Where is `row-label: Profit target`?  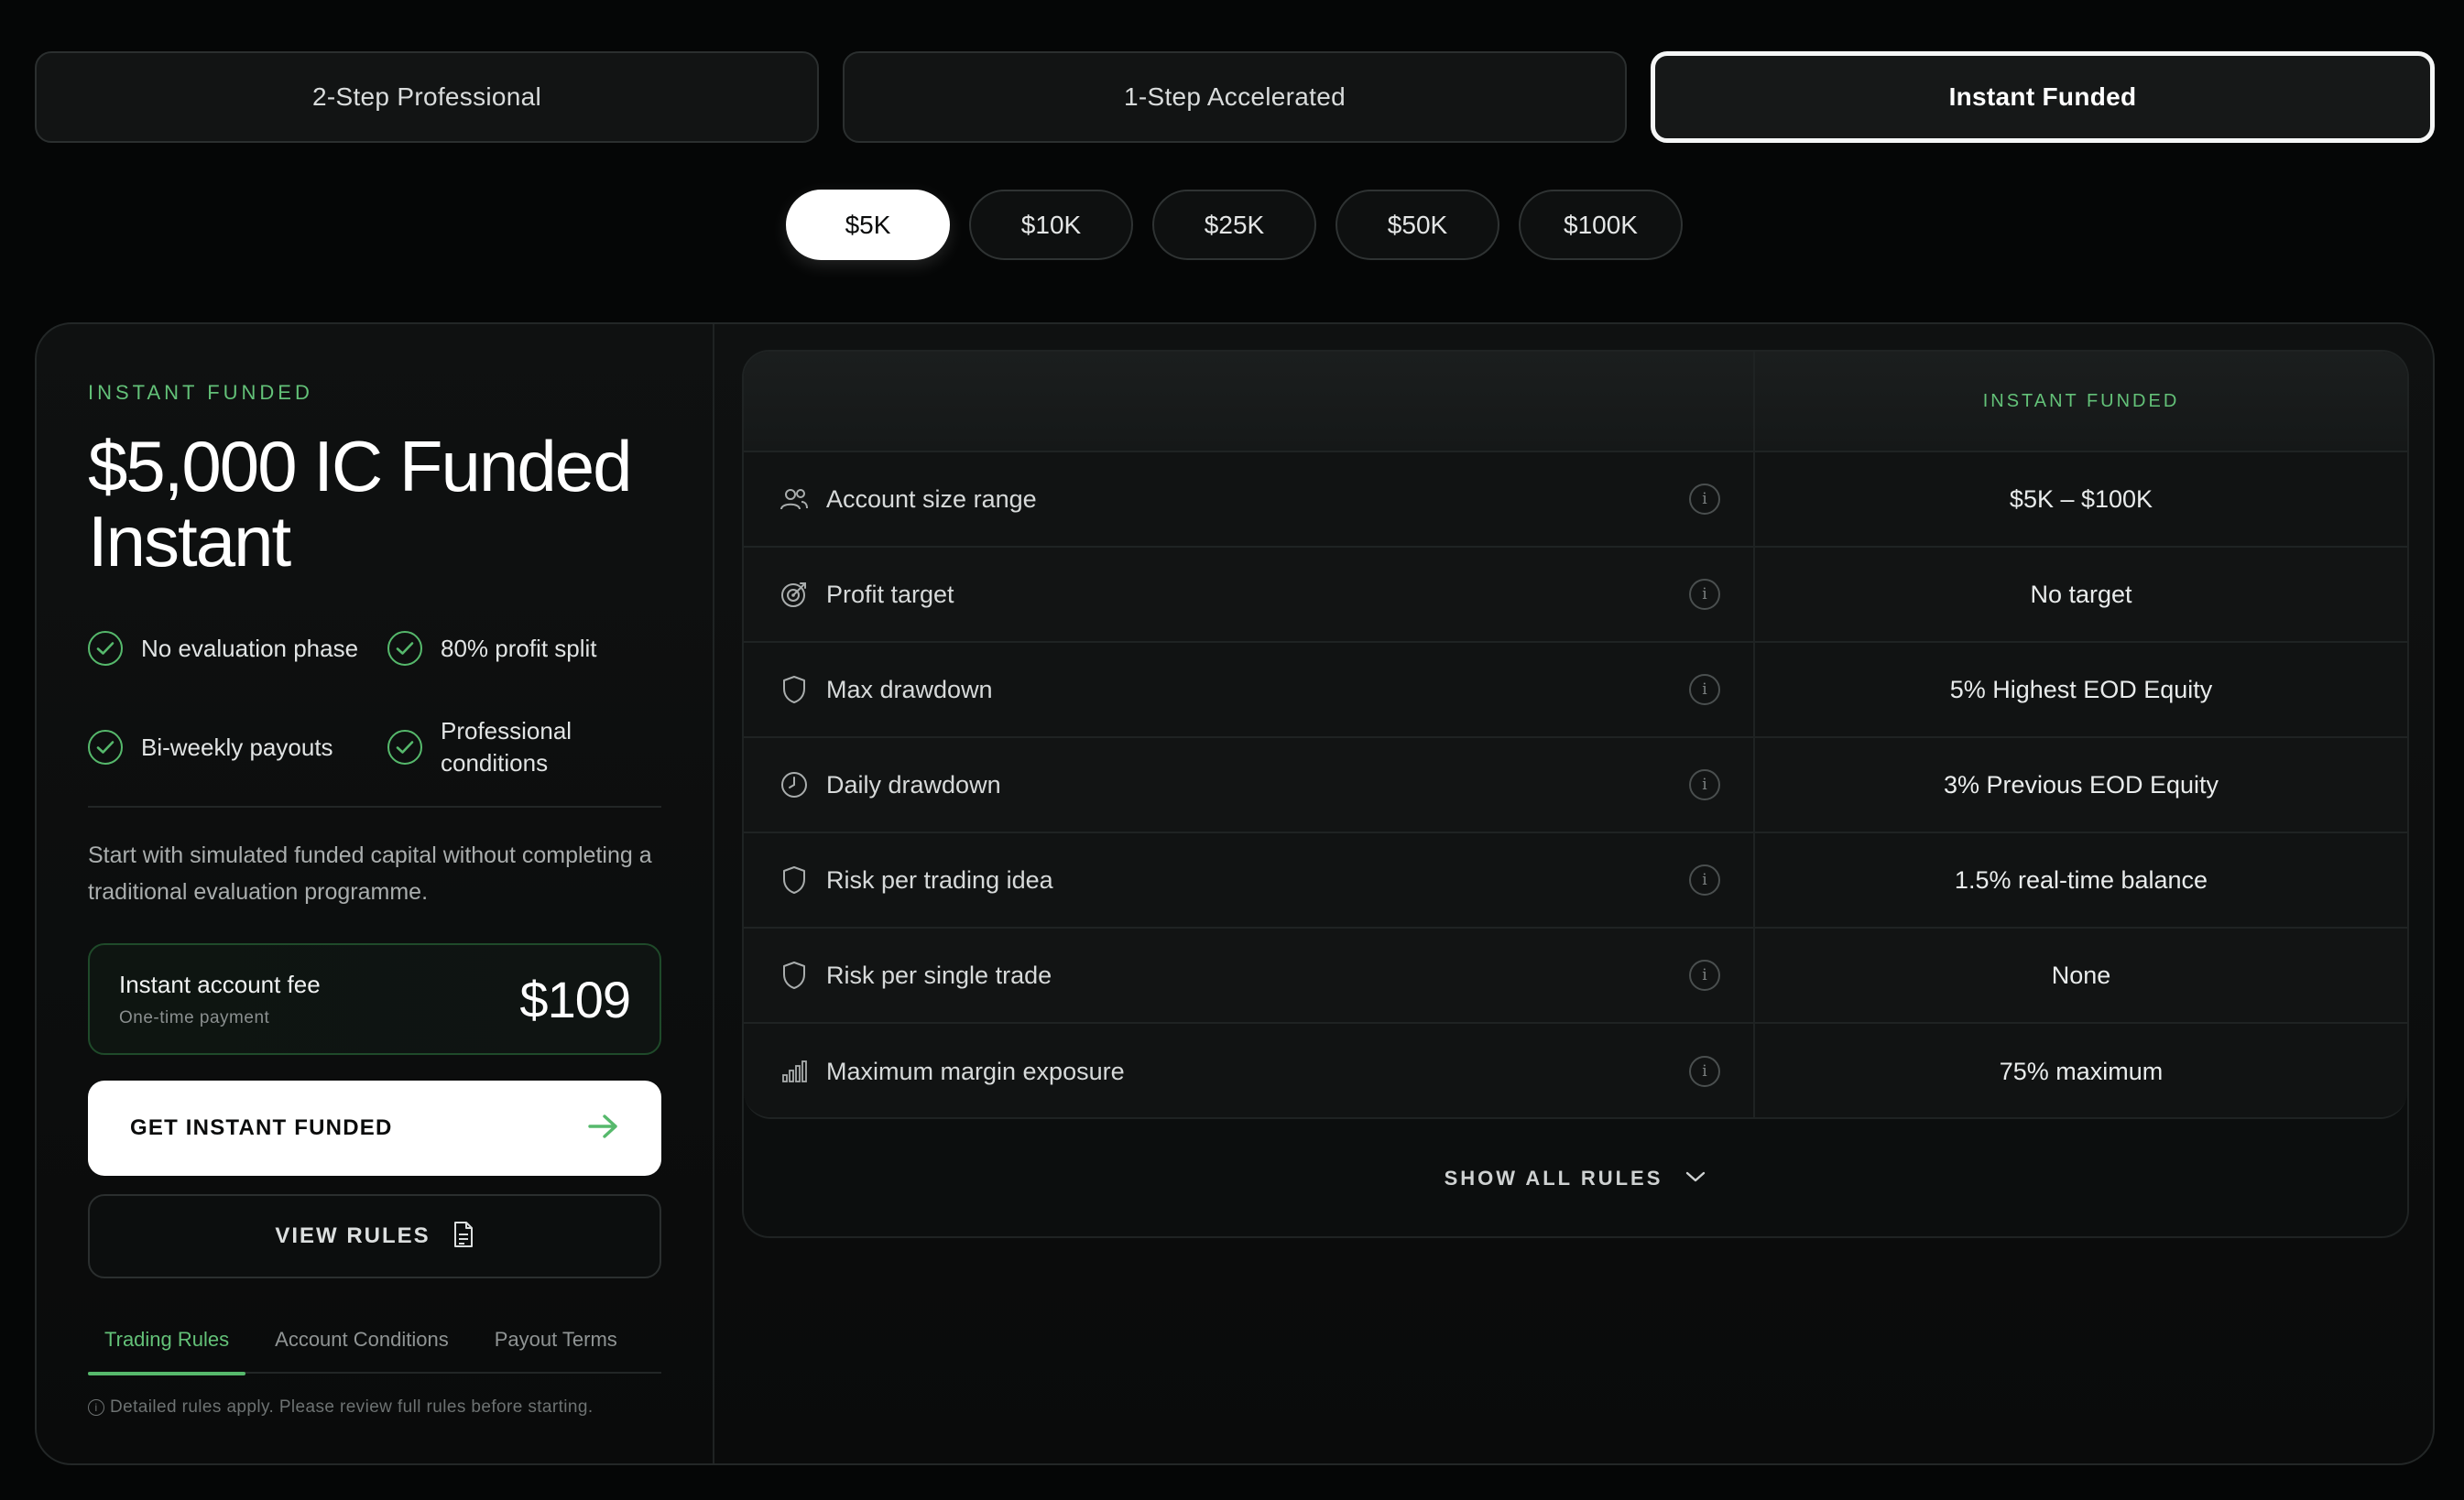 row-label: Profit target is located at coordinates (890, 594).